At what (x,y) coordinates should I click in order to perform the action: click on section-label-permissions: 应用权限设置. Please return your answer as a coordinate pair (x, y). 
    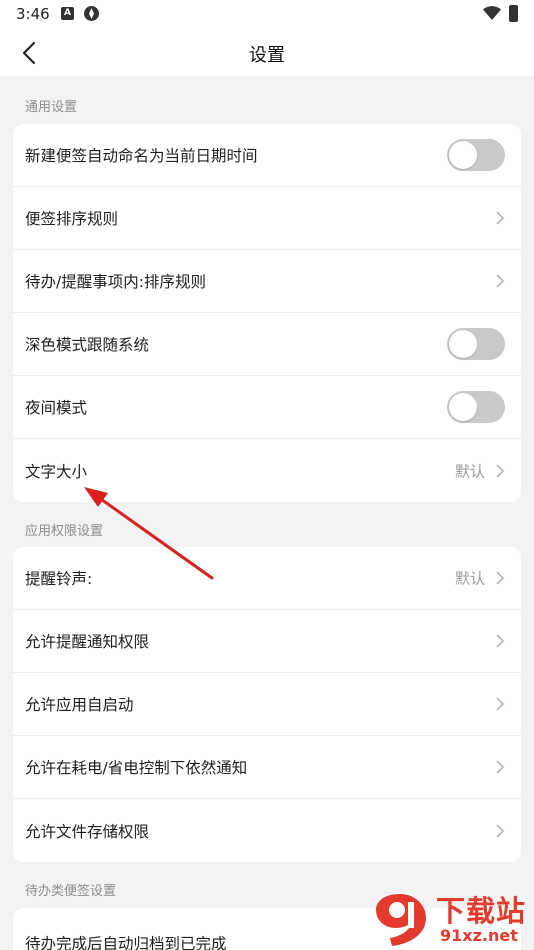
    Looking at the image, I should click on (64, 531).